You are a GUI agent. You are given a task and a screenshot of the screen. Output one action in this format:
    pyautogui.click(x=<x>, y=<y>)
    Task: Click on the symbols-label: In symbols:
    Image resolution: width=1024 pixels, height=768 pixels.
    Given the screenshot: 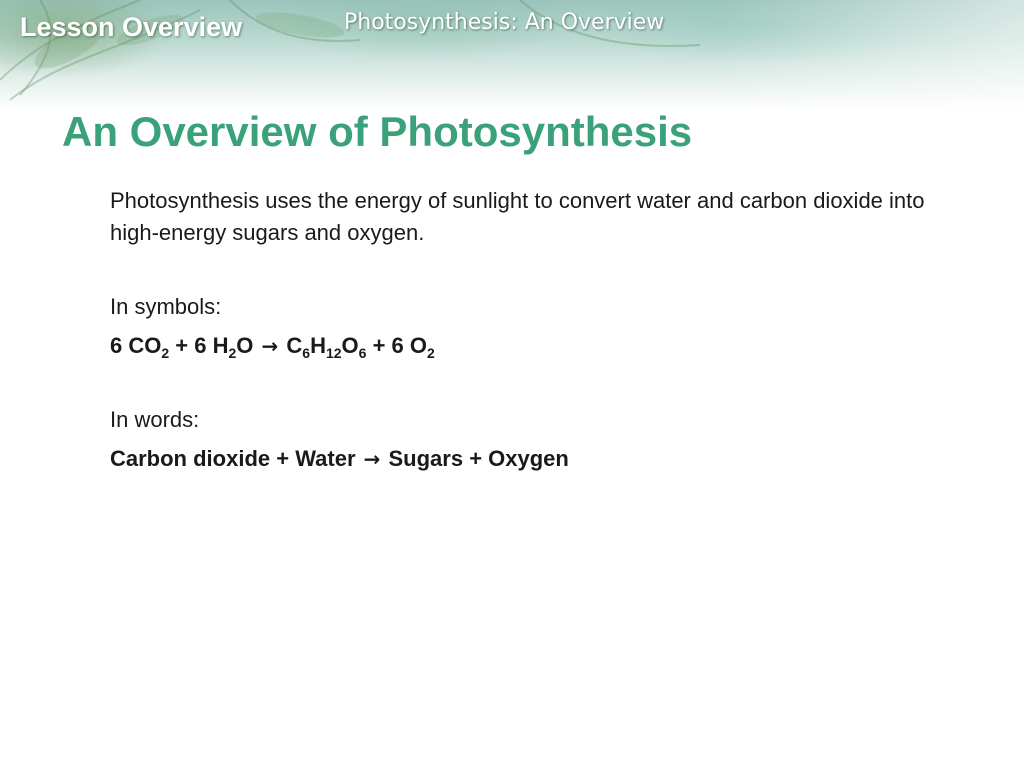 What is the action you would take?
    pyautogui.click(x=166, y=306)
    